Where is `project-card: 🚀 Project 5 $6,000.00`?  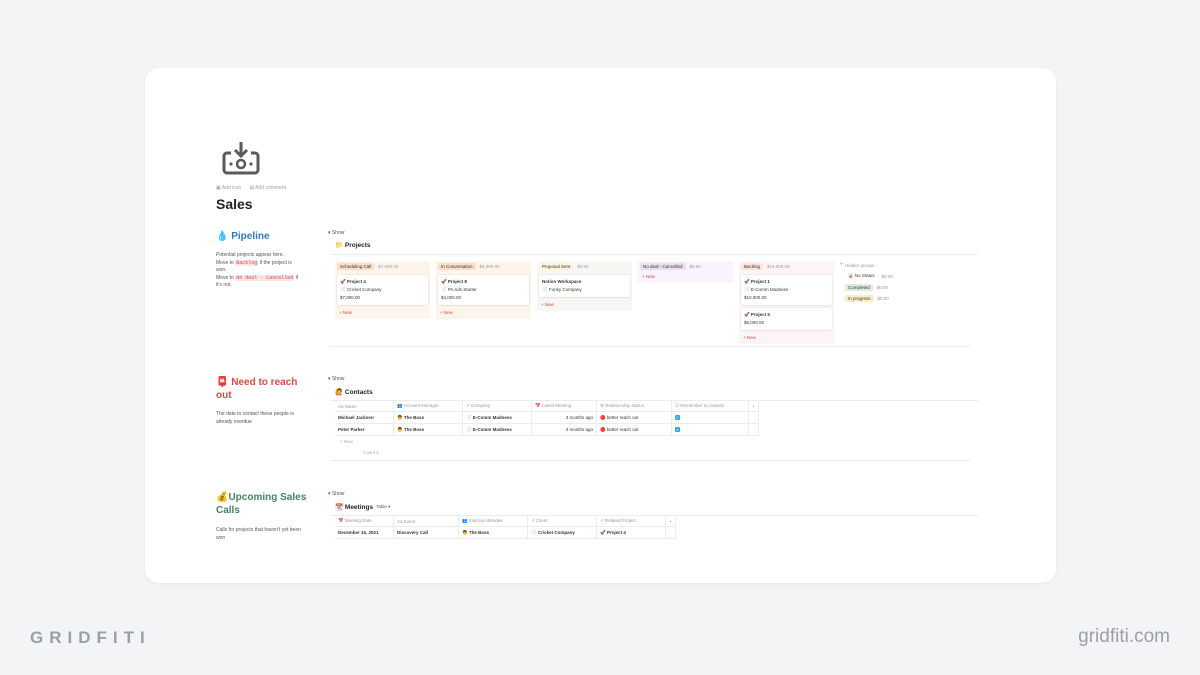
project-card: 🚀 Project 5 $6,000.00 is located at coordinates (786, 319).